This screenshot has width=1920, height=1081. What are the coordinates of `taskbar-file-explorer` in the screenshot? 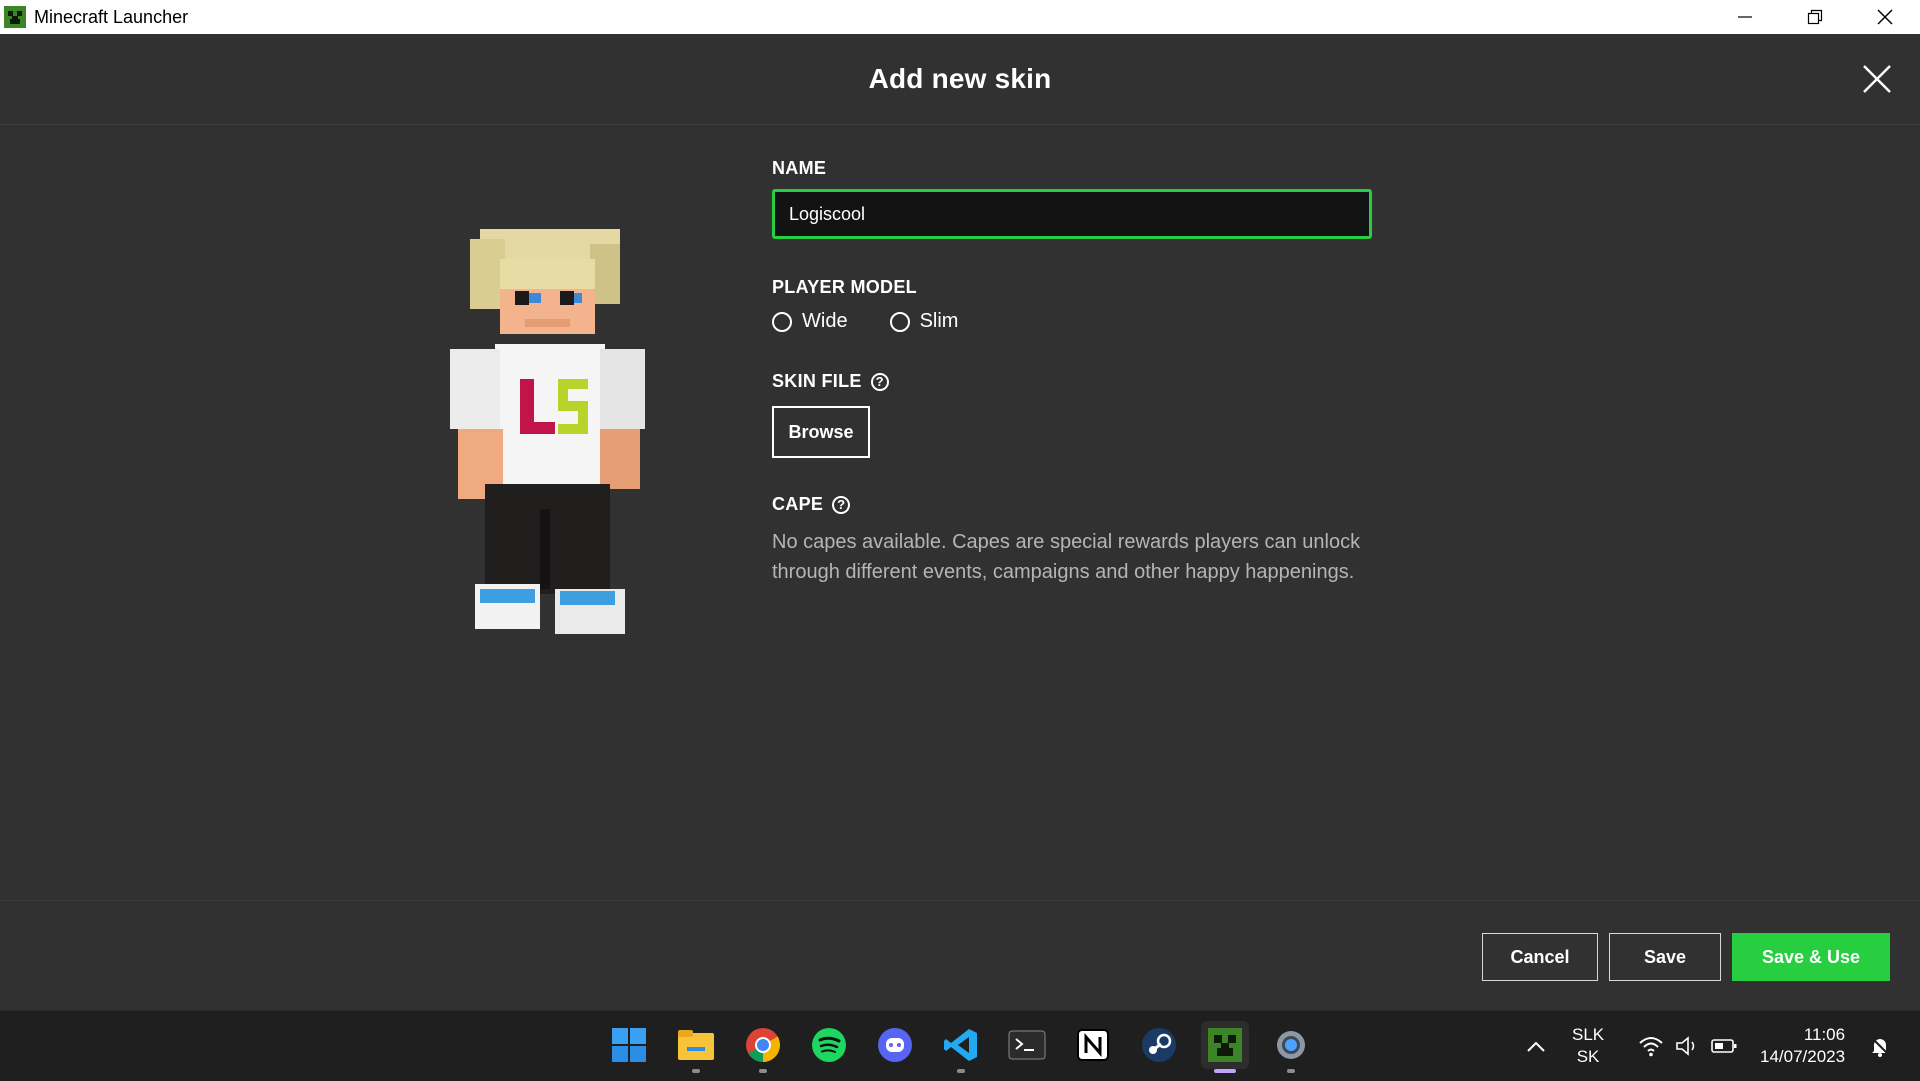 It's located at (696, 1047).